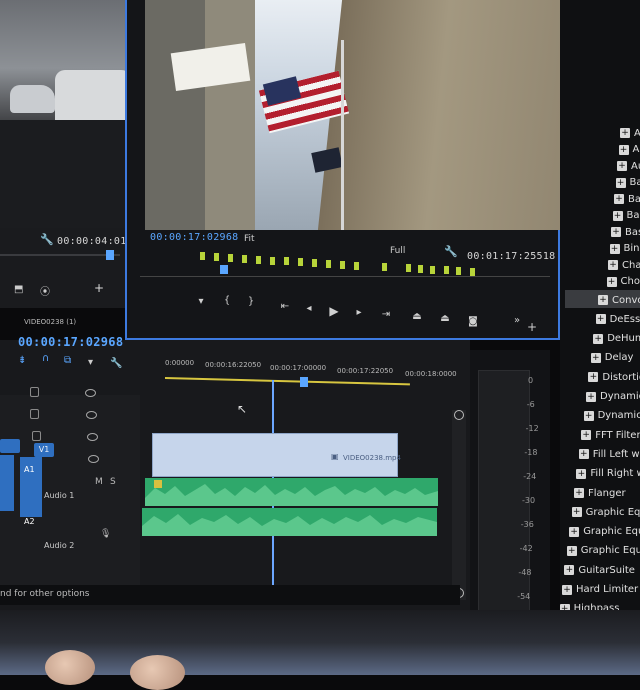 The image size is (640, 690). I want to click on source-scrubber, so click(60, 255).